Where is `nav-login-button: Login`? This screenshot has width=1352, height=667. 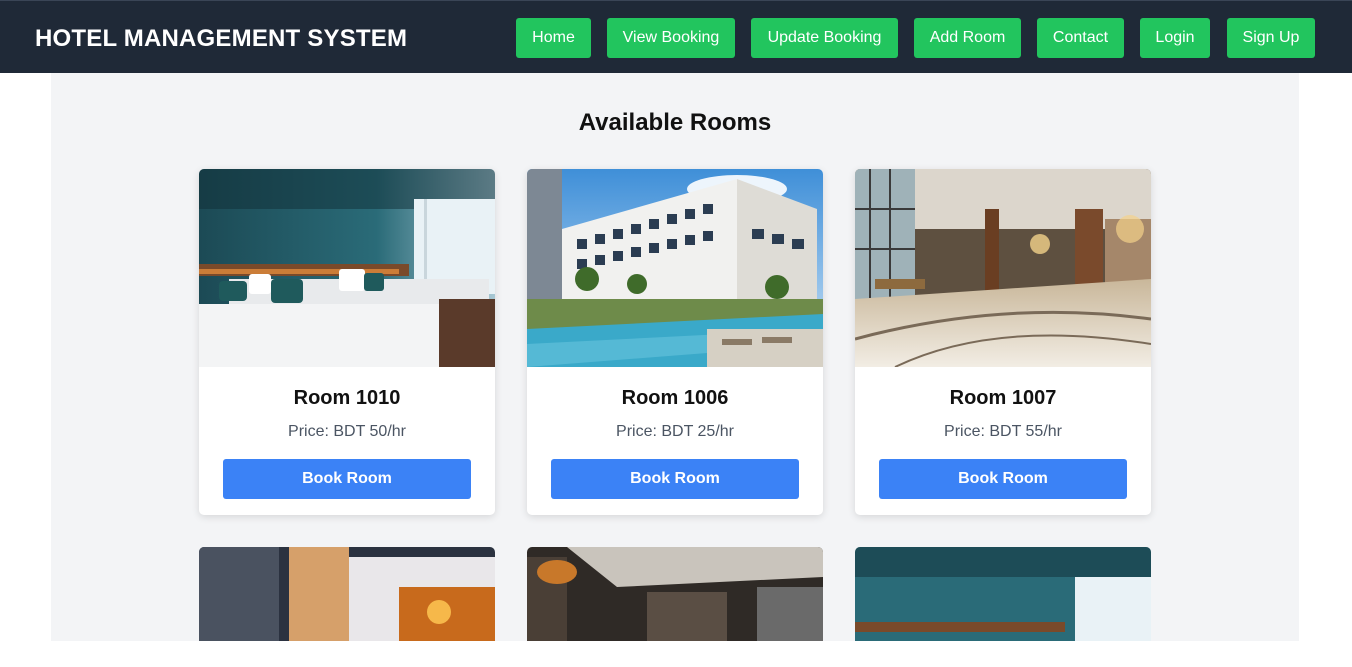
nav-login-button: Login is located at coordinates (1175, 38).